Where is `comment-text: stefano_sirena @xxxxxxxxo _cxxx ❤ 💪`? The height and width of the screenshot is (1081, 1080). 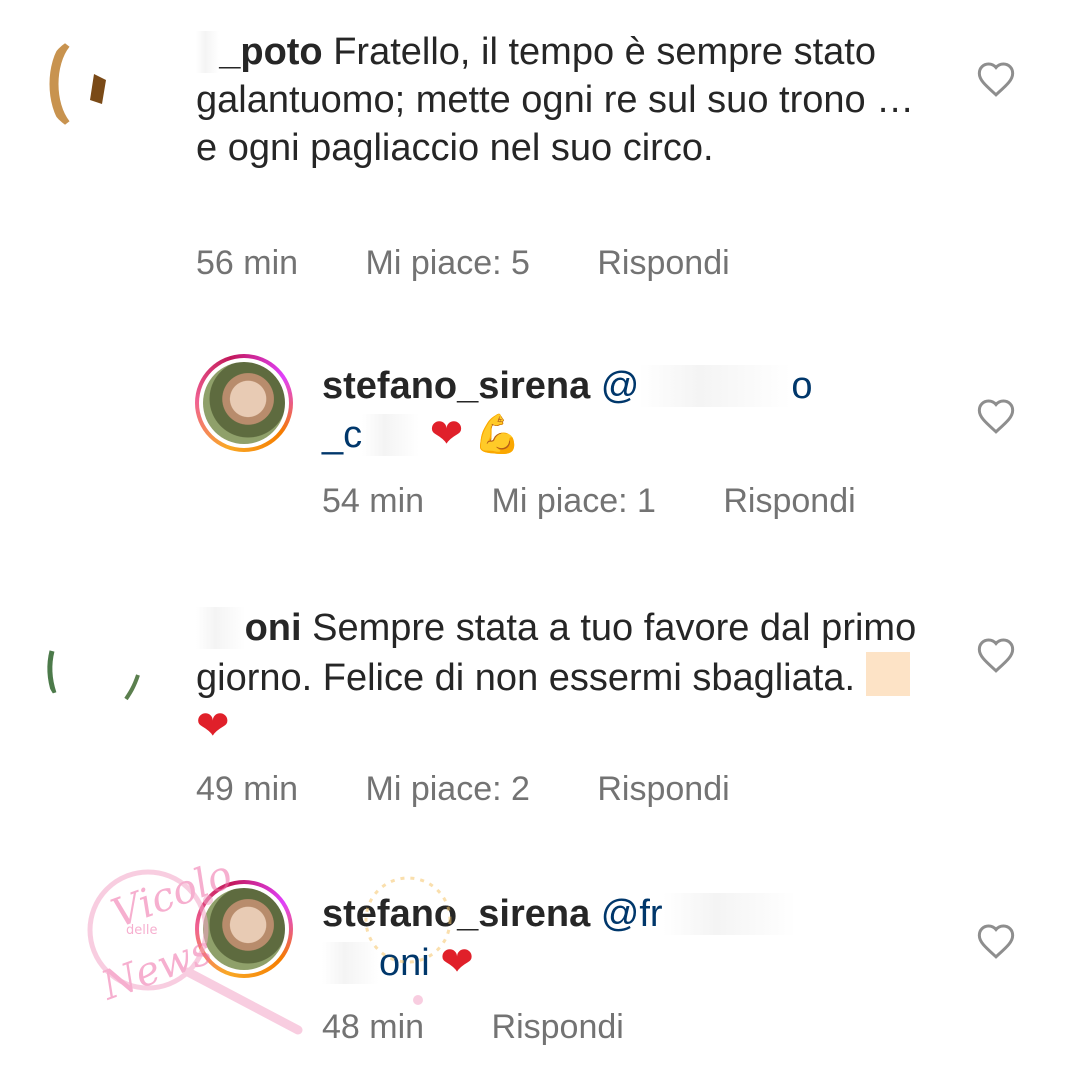
comment-text: stefano_sirena @xxxxxxxxo _cxxx ❤ 💪 is located at coordinates (632, 410).